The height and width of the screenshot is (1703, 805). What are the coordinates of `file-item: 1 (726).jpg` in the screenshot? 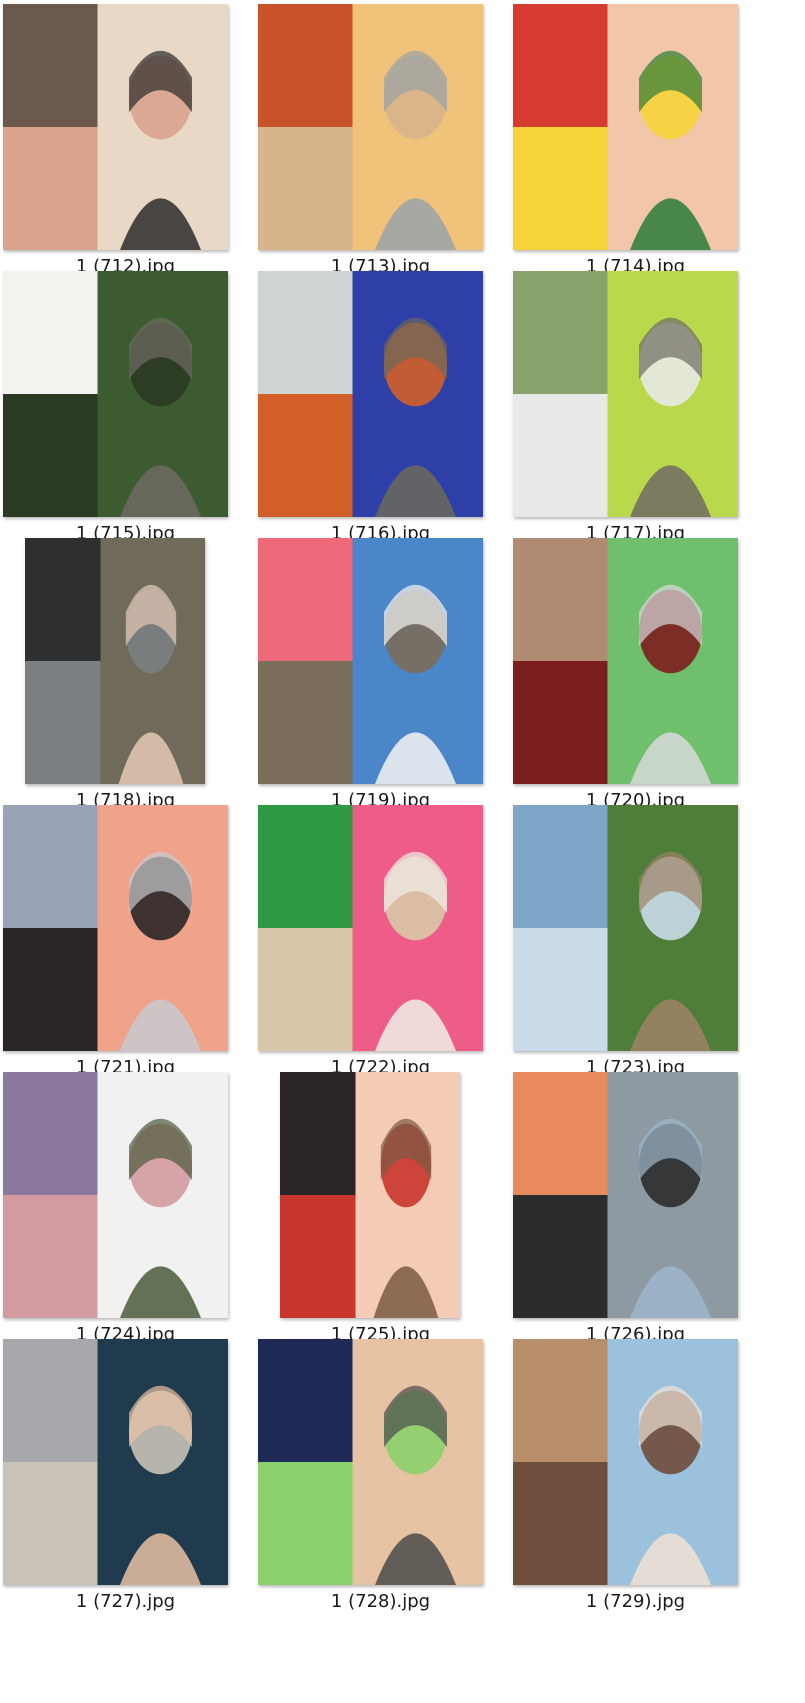 It's located at (635, 1206).